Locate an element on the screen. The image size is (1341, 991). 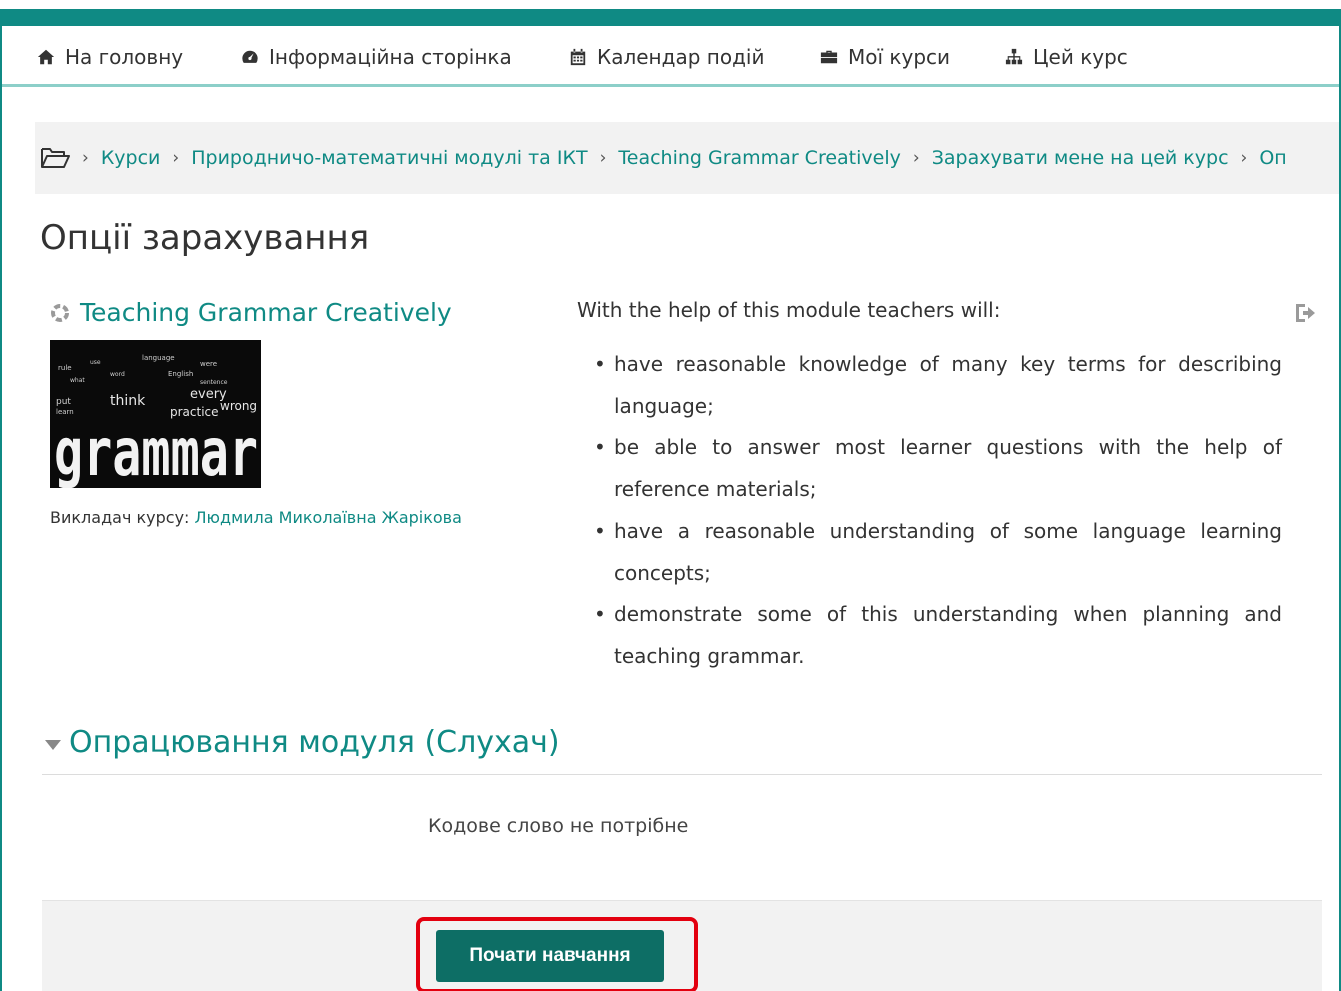
nav-item-label: На головну is located at coordinates (124, 57).